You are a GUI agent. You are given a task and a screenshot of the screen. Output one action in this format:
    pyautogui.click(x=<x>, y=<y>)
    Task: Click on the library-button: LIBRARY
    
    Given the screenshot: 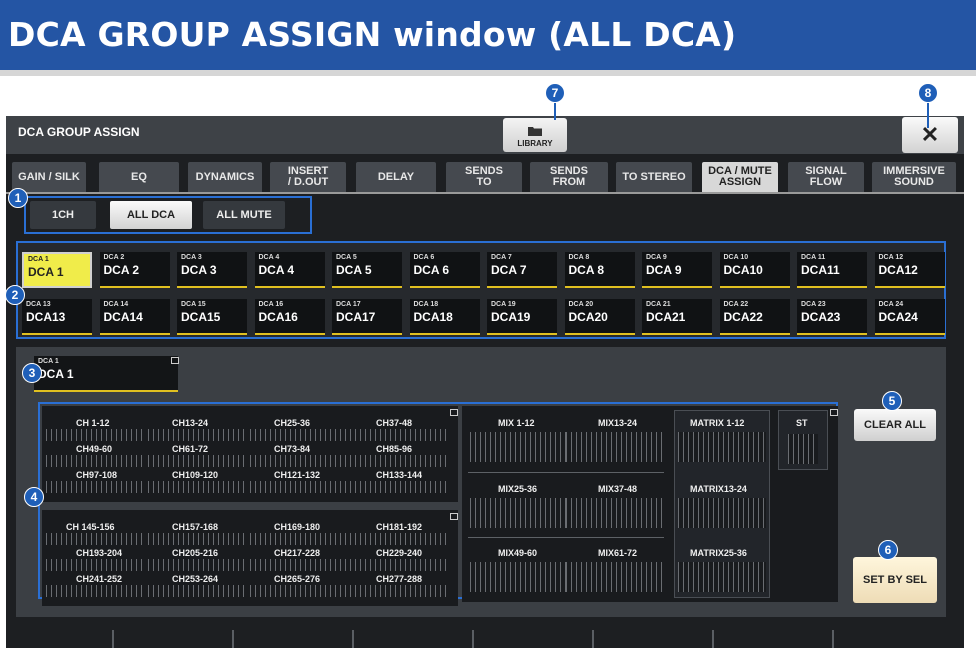 What is the action you would take?
    pyautogui.click(x=535, y=135)
    